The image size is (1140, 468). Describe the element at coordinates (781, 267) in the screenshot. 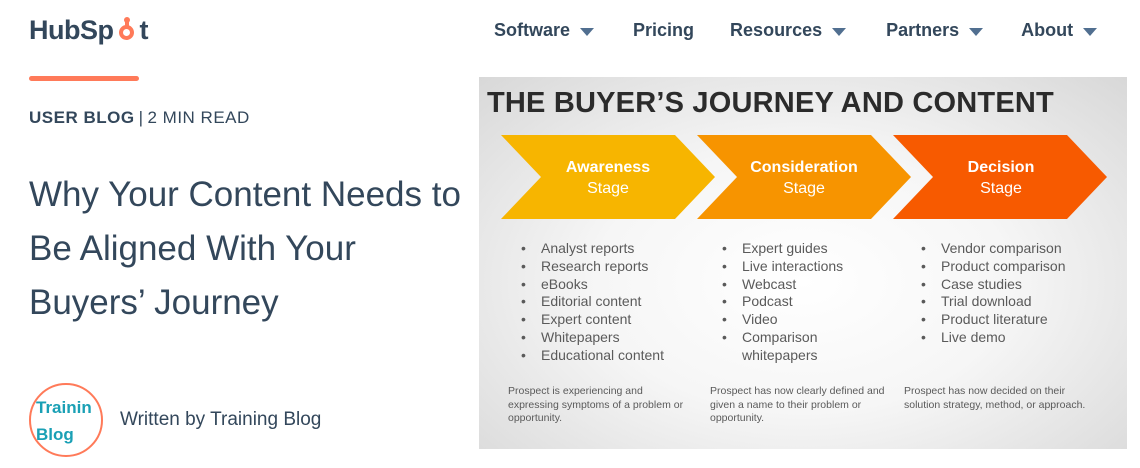

I see `list-item: Live interactions` at that location.